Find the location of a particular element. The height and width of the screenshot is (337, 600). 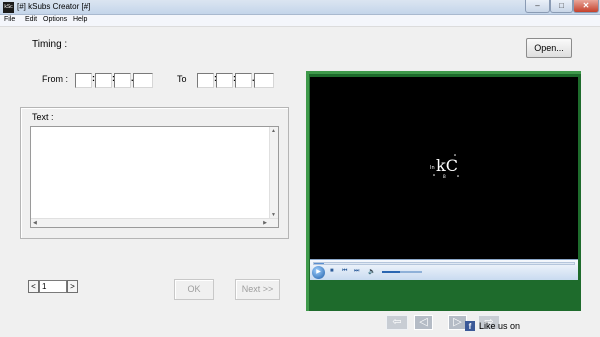

like-text: Like us on is located at coordinates (500, 326).